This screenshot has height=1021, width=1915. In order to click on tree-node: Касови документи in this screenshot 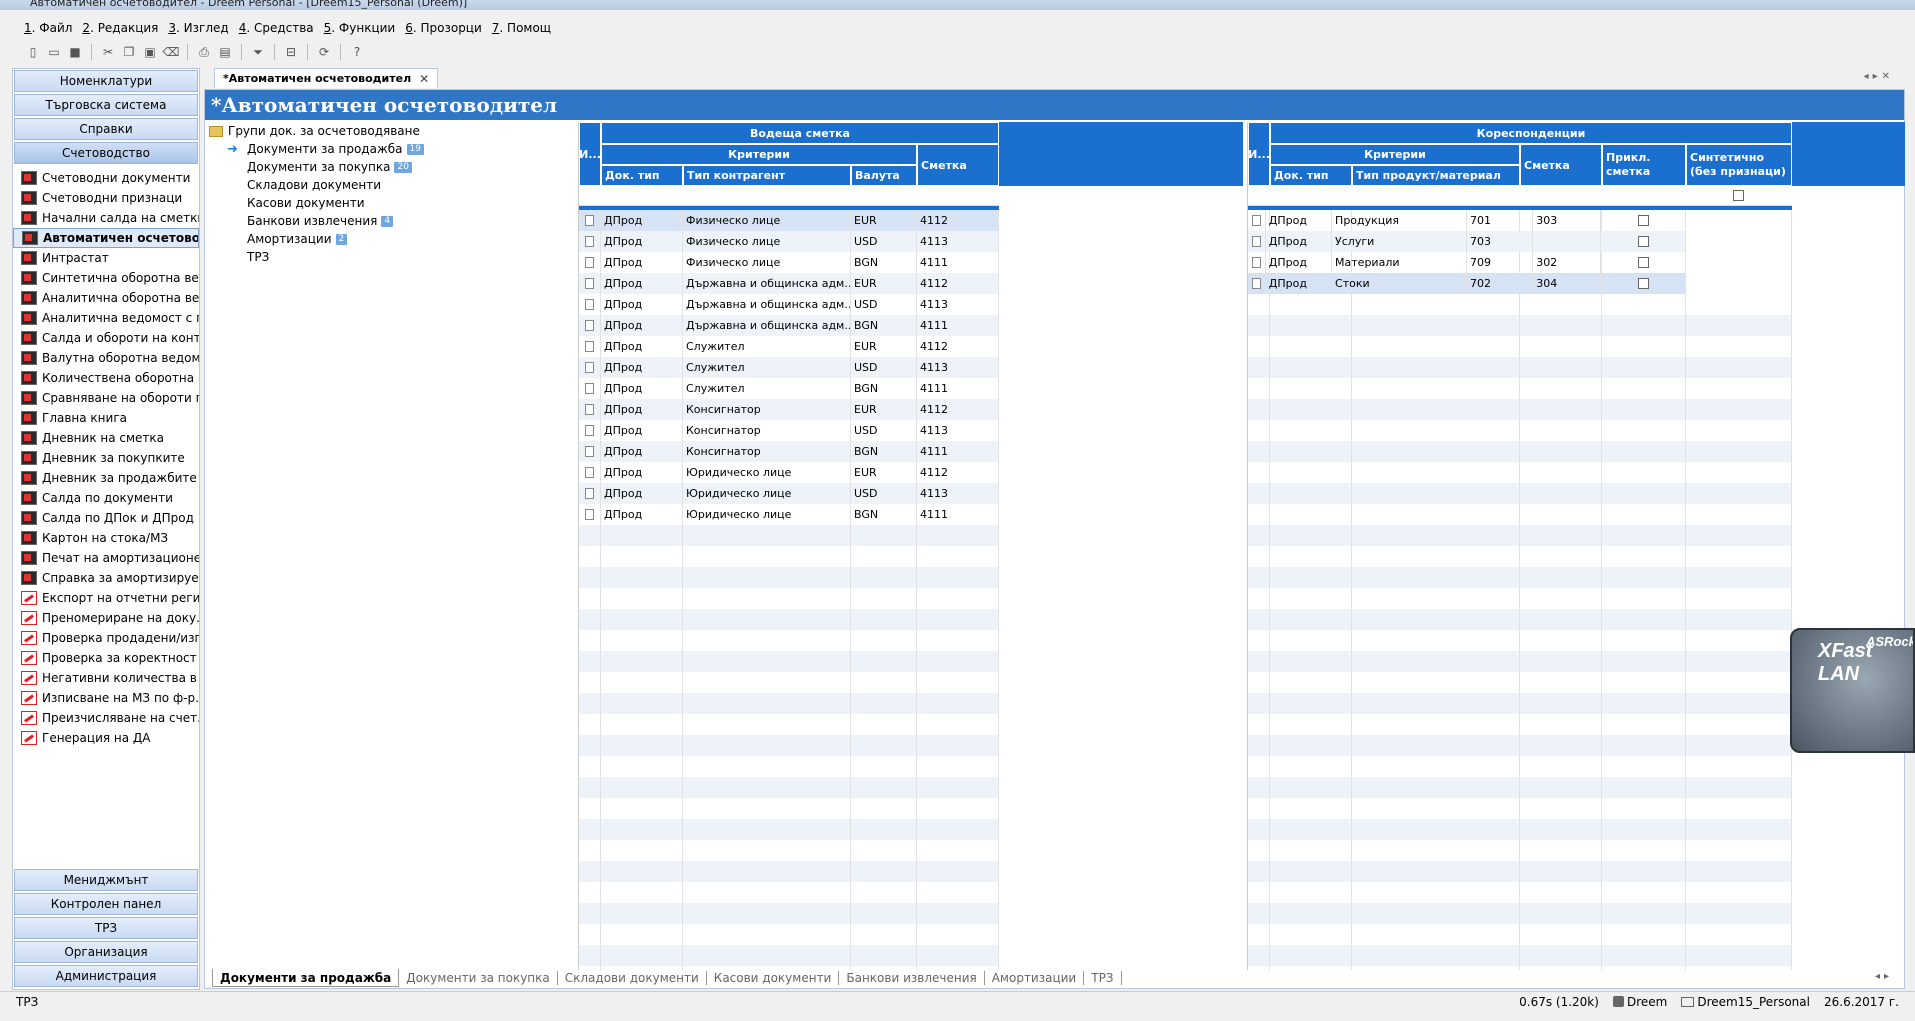, I will do `click(391, 203)`.